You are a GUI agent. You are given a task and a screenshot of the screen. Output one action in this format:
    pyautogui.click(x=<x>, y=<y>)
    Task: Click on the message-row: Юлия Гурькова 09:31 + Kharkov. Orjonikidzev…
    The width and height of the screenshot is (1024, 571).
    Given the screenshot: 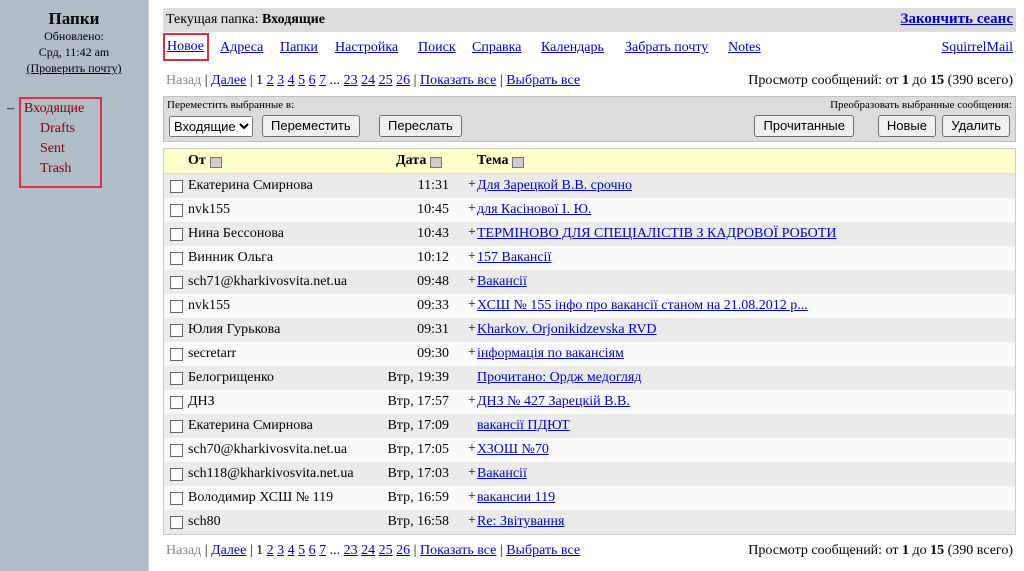 What is the action you would take?
    pyautogui.click(x=589, y=330)
    